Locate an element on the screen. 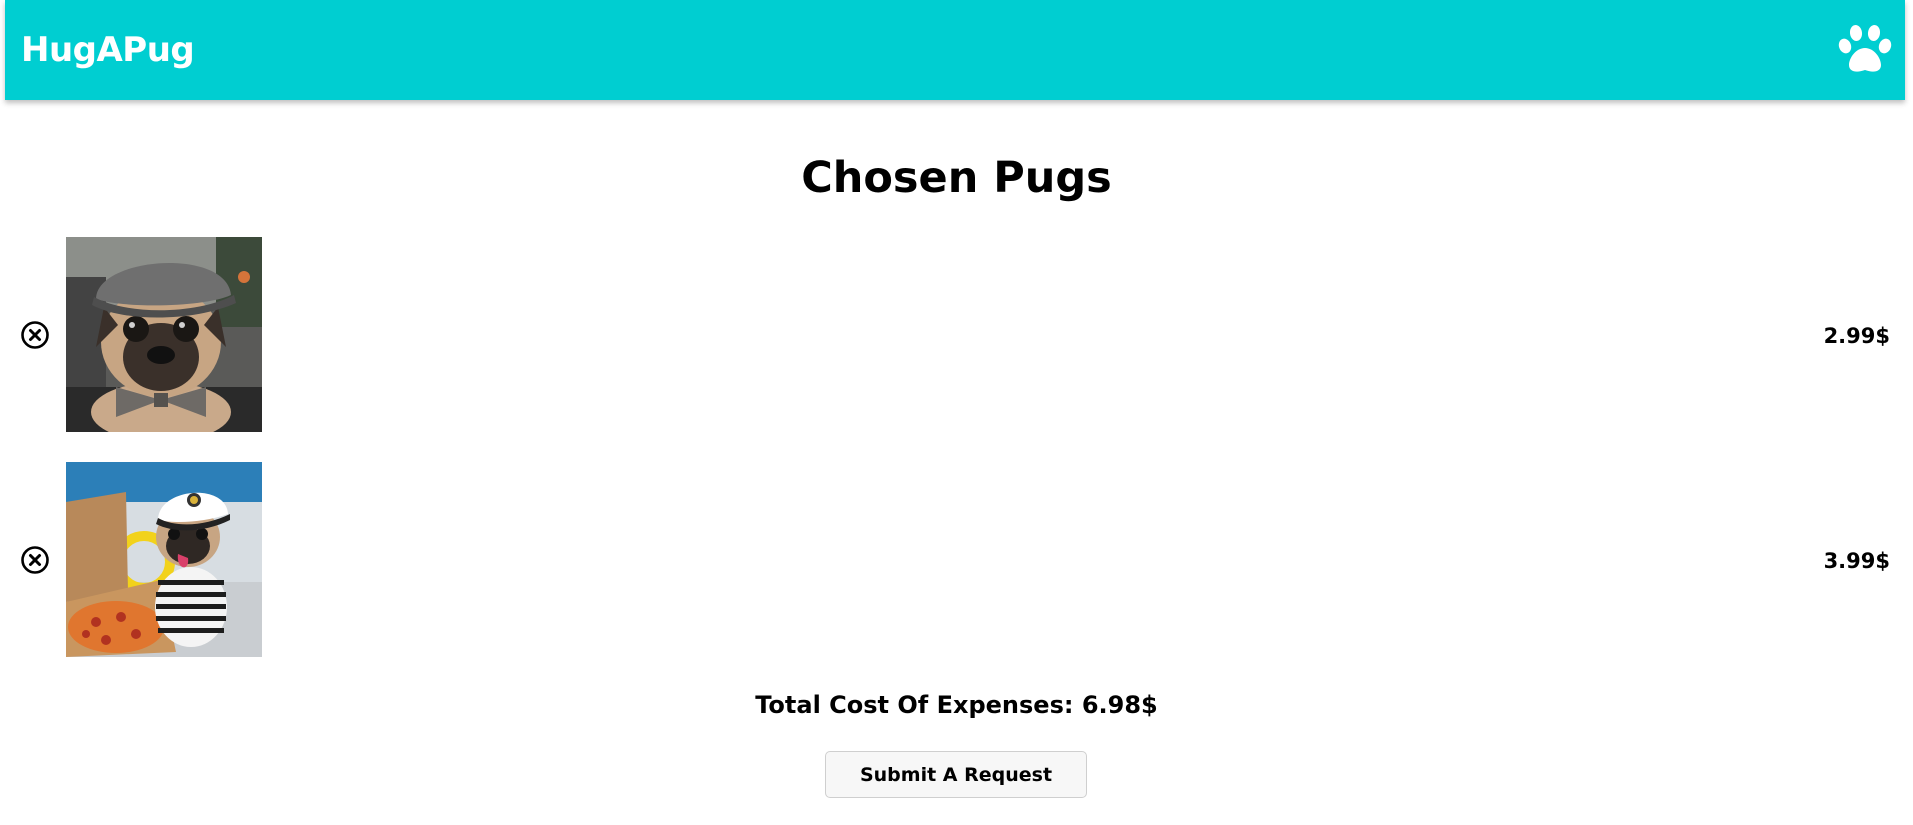 The height and width of the screenshot is (825, 1913). total-cost-value: 6.98$ is located at coordinates (1119, 705).